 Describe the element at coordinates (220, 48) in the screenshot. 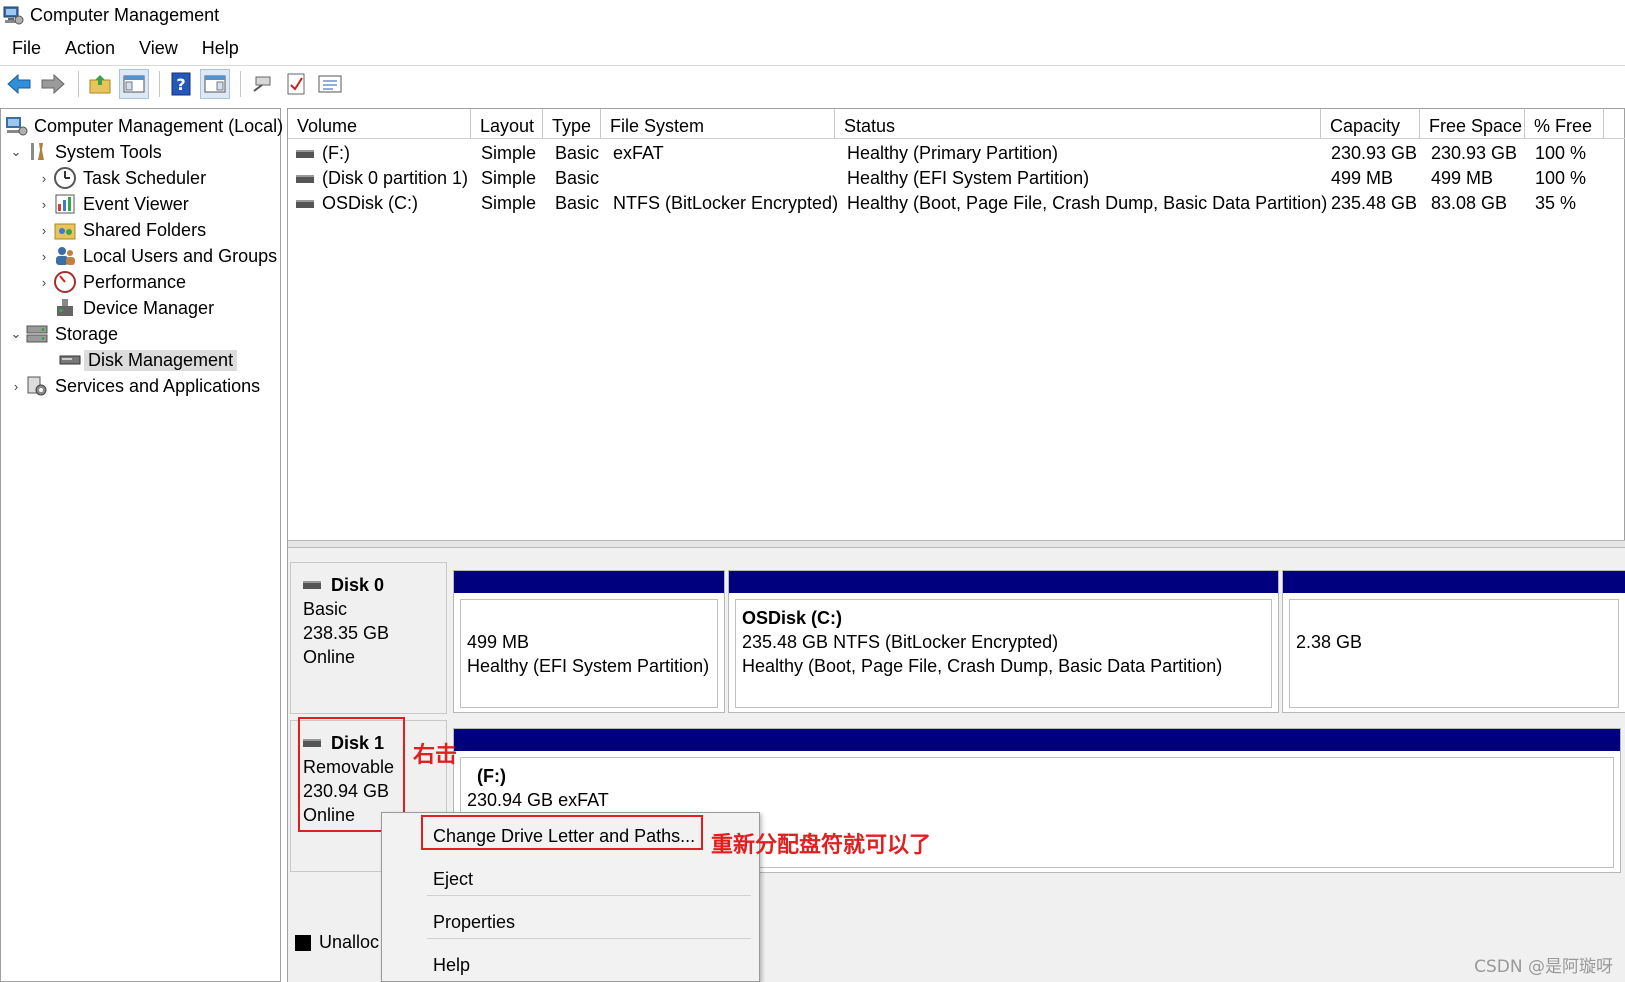

I see `menu-help: Help` at that location.